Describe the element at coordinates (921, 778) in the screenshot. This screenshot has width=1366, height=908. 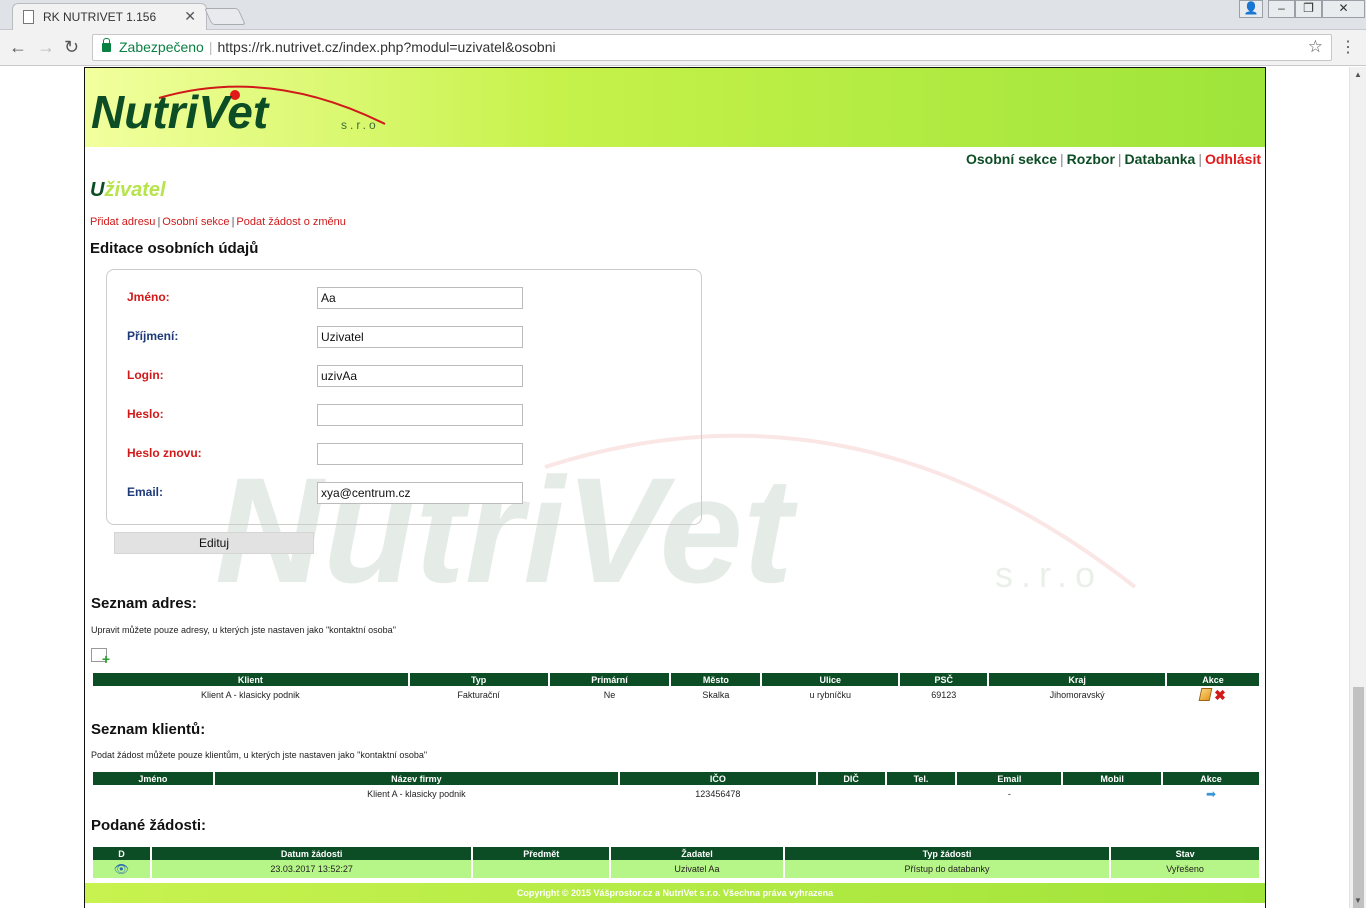
I see `col-tel: Tel.` at that location.